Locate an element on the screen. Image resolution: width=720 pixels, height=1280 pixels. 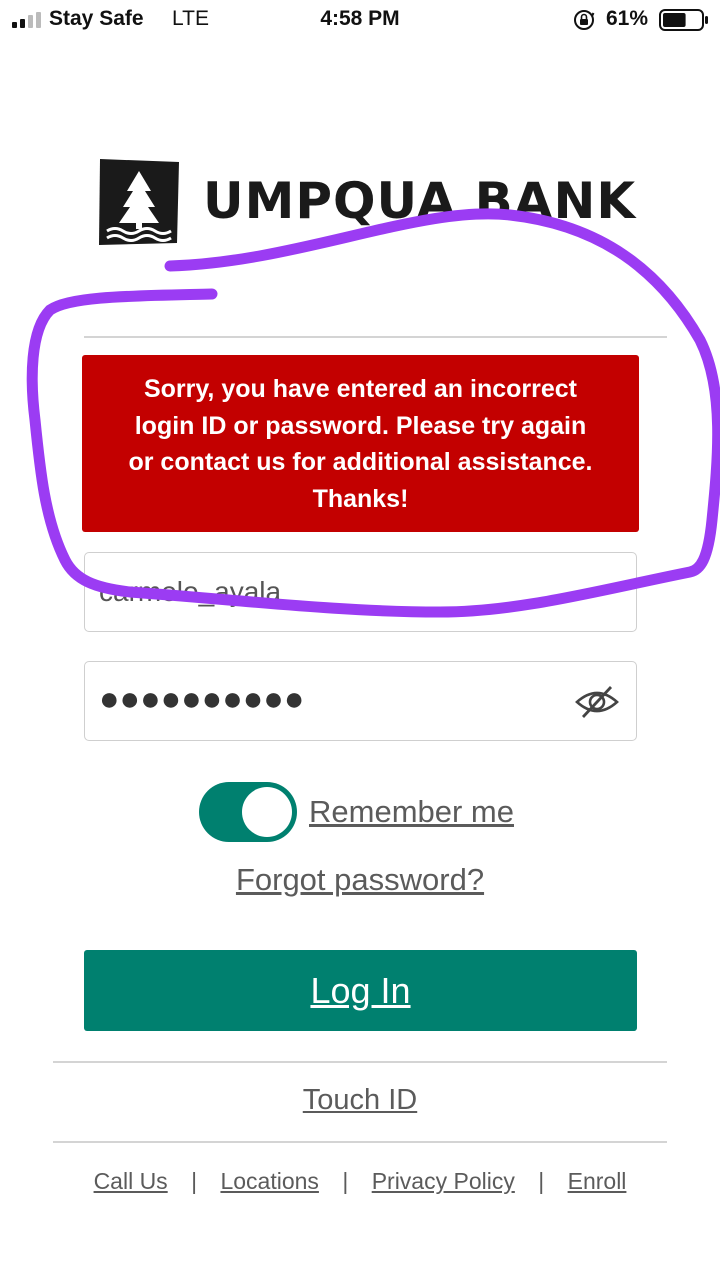
rotation-lock-icon is located at coordinates (584, 20).